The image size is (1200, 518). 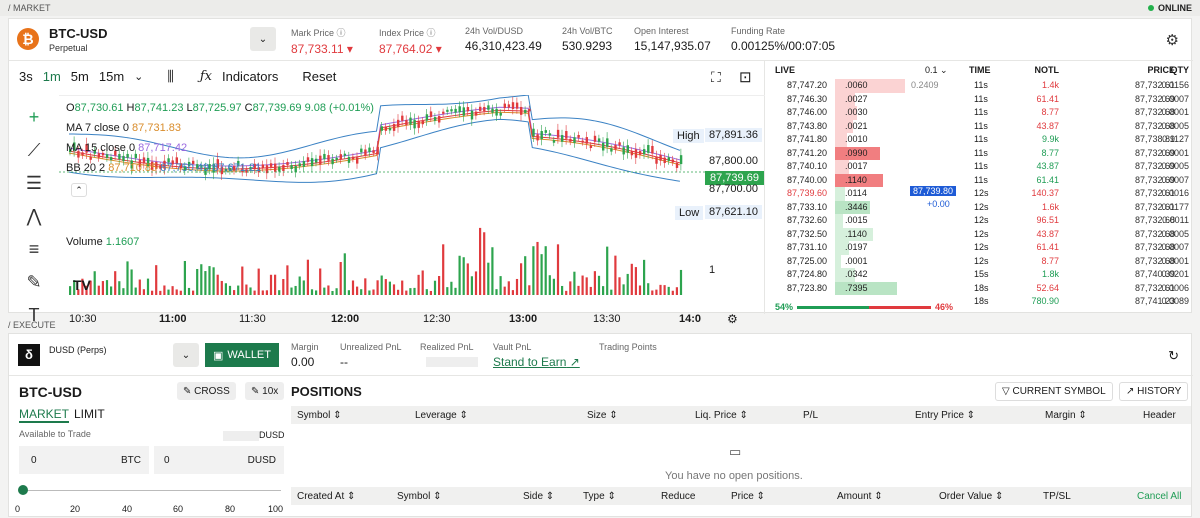 I want to click on ask-row: 87,740.10 .0017, so click(x=868, y=167).